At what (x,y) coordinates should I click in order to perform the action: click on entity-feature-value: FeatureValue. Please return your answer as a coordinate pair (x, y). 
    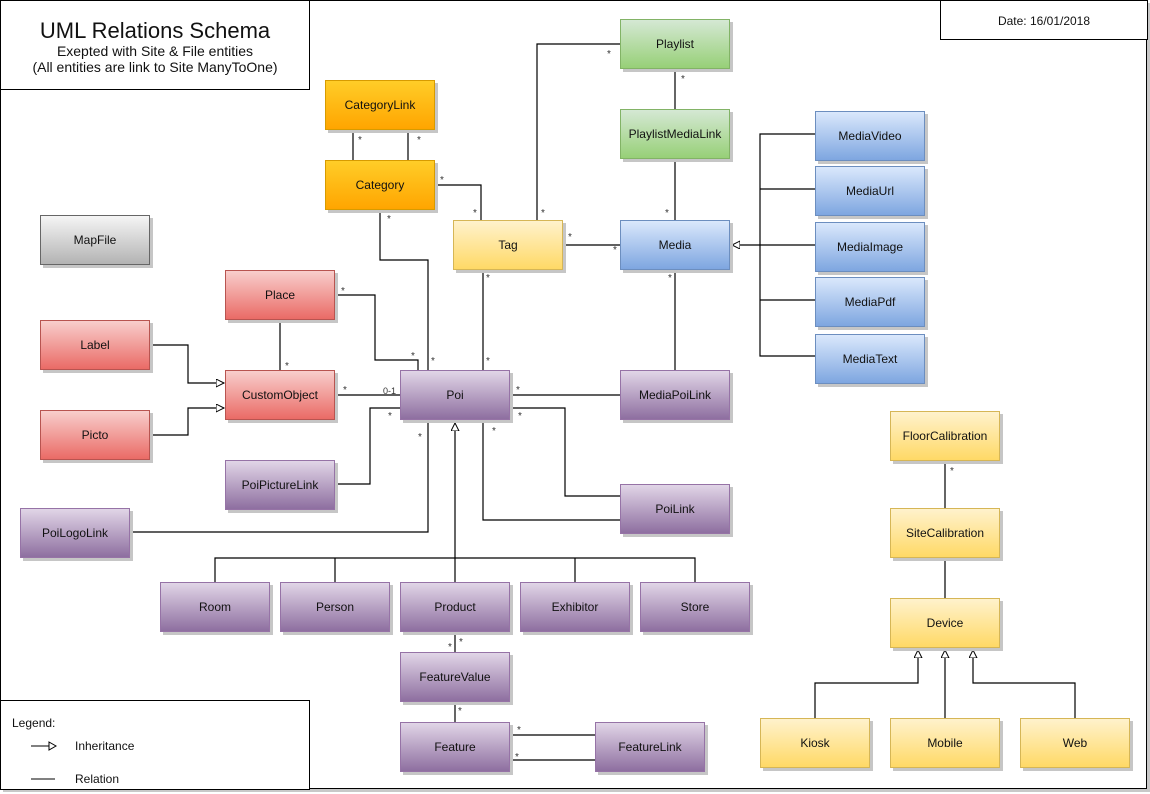
    Looking at the image, I should click on (455, 677).